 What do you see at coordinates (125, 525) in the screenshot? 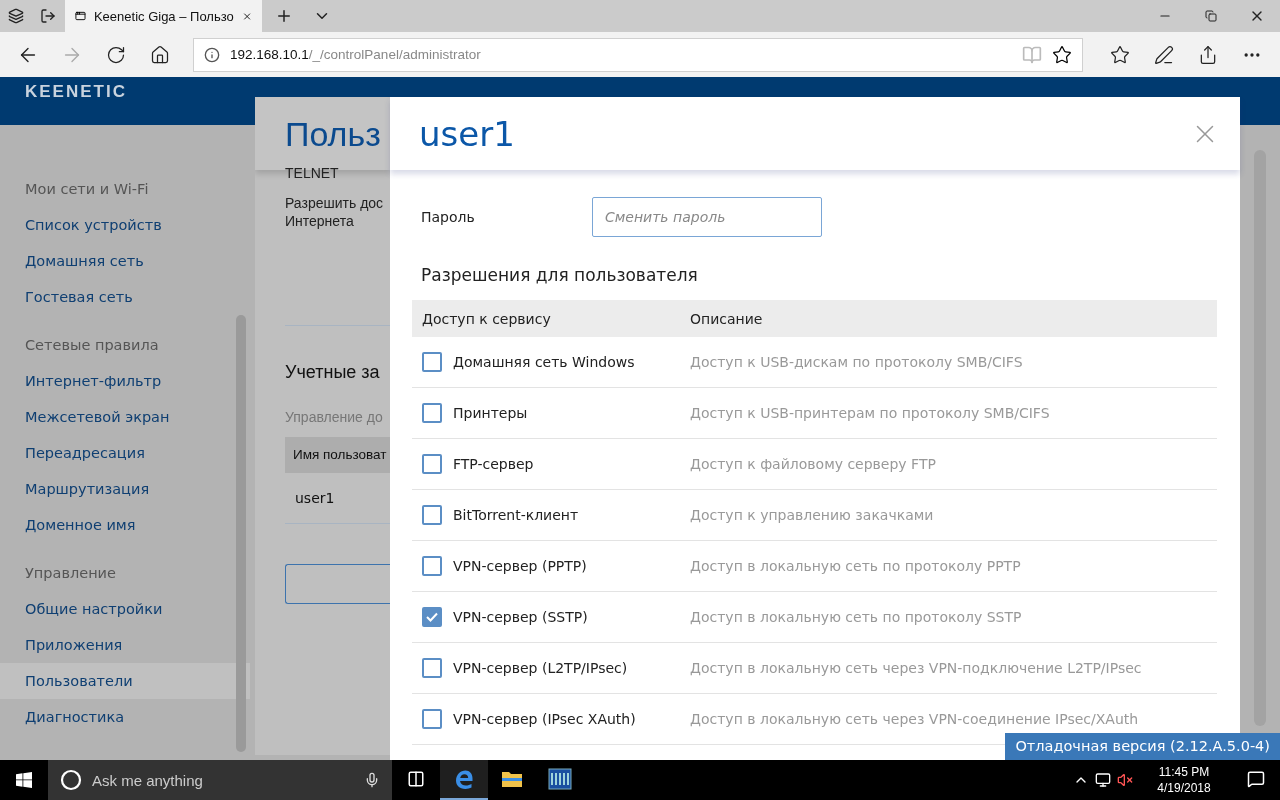
I see `sidebar-item: Доменное имя` at bounding box center [125, 525].